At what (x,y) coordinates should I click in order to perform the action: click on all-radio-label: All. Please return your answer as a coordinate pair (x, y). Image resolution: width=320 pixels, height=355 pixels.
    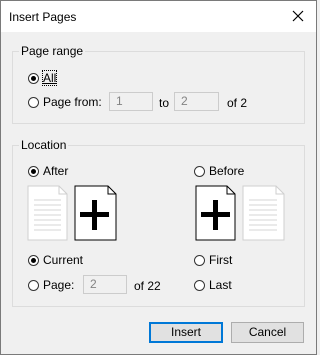
    Looking at the image, I should click on (49, 78).